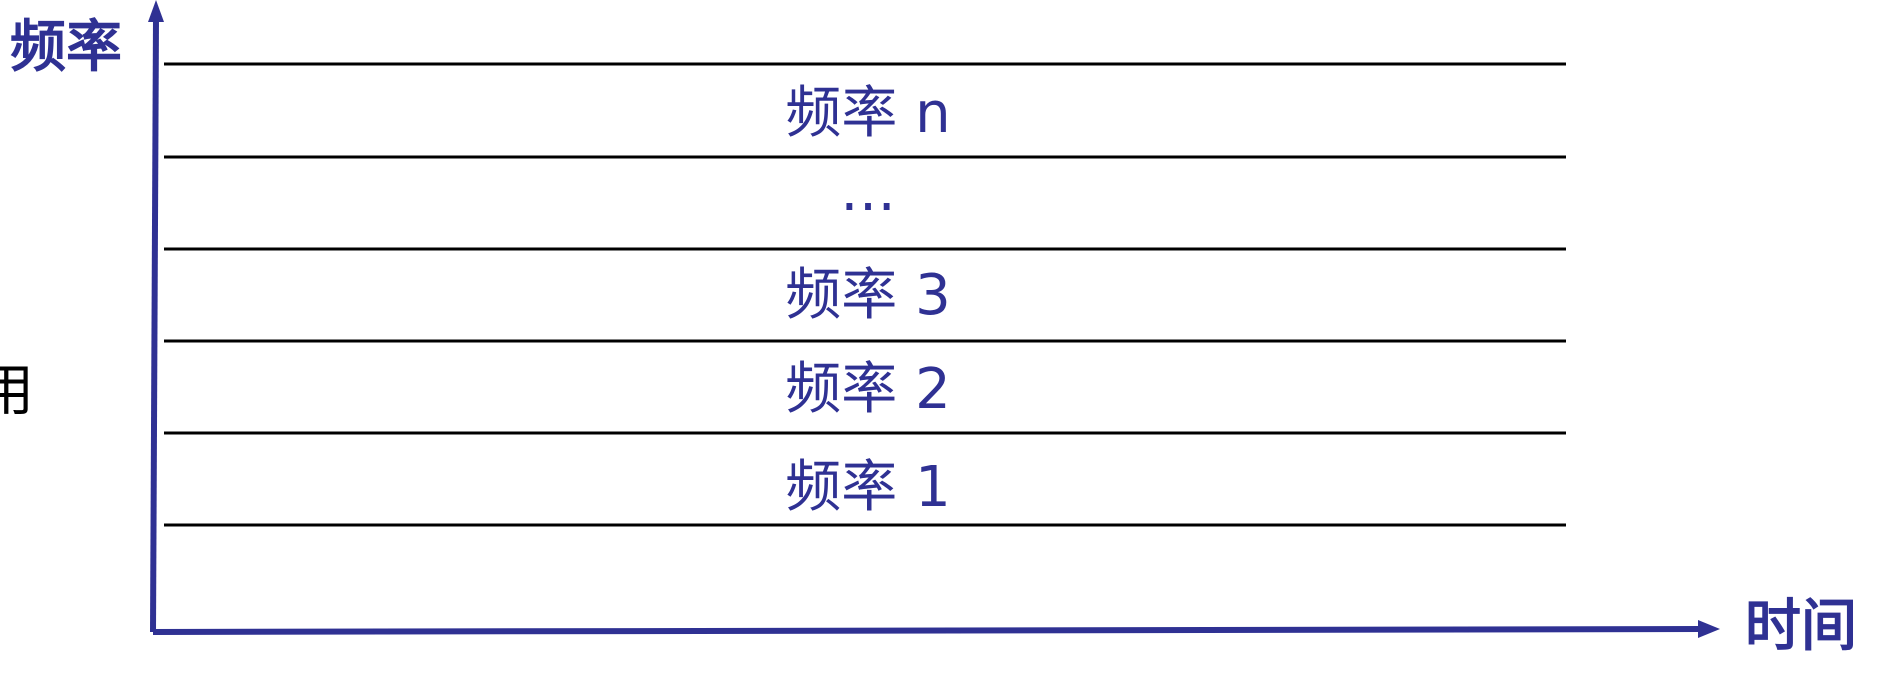 This screenshot has height=684, width=1900. Describe the element at coordinates (867, 487) in the screenshot. I see `band-label-1: 频率 1` at that location.